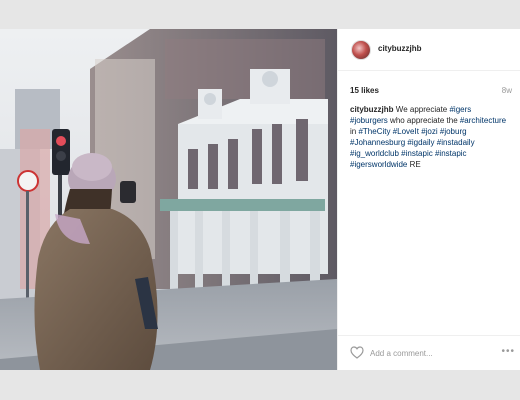  I want to click on hashtag-link: #instadaily, so click(456, 142).